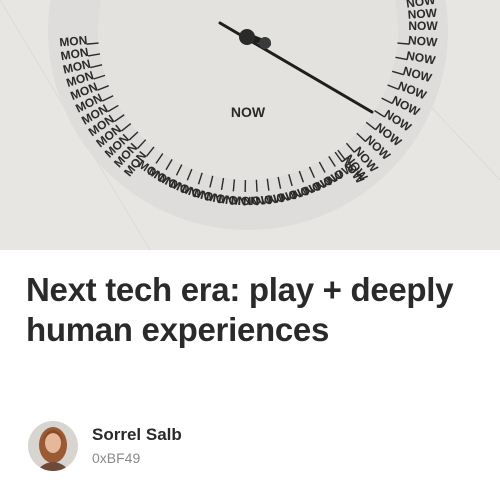  Describe the element at coordinates (137, 435) in the screenshot. I see `author-name: Sorrel Salb` at that location.